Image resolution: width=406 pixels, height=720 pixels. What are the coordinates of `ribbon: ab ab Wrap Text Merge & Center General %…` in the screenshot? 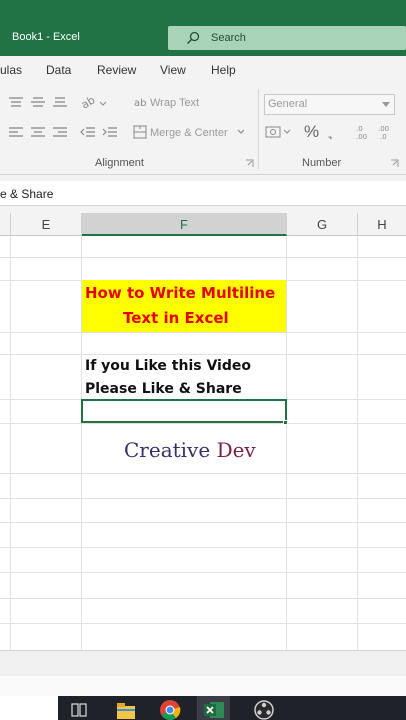 It's located at (203, 129).